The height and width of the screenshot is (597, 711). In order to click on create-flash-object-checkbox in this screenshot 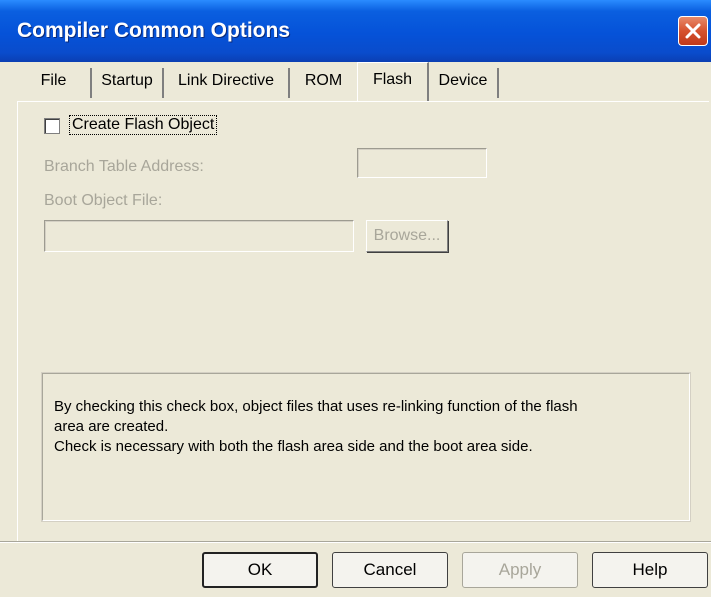, I will do `click(52, 126)`.